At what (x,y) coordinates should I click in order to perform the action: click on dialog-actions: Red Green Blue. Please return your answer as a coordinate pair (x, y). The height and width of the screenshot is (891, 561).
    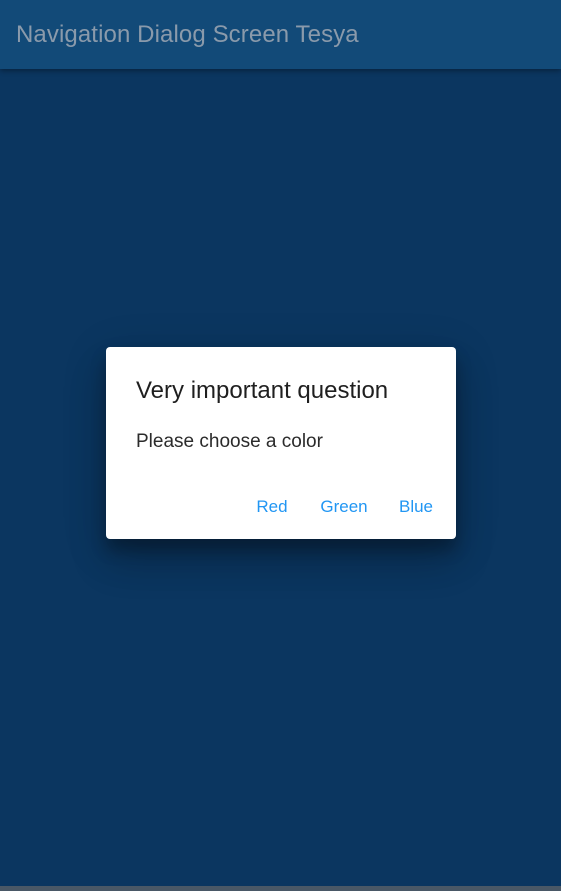
    Looking at the image, I should click on (344, 507).